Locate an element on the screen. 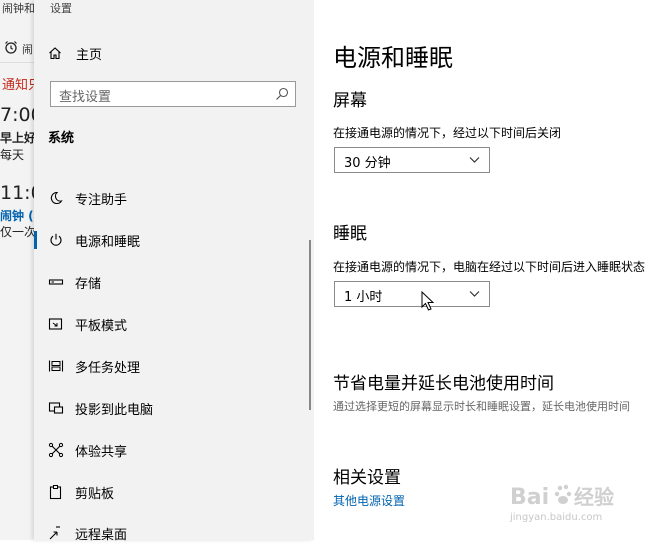 This screenshot has height=550, width=662. nav-item-label: 投影到此电脑 is located at coordinates (114, 410).